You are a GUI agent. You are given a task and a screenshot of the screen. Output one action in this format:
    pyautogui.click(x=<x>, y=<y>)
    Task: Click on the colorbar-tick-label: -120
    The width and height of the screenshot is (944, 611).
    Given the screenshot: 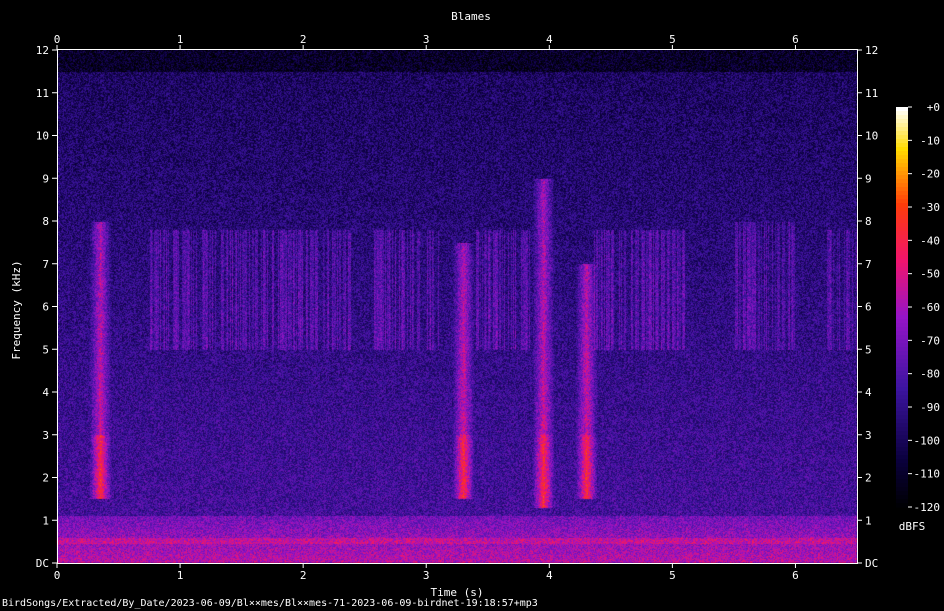 What is the action you would take?
    pyautogui.click(x=927, y=507)
    